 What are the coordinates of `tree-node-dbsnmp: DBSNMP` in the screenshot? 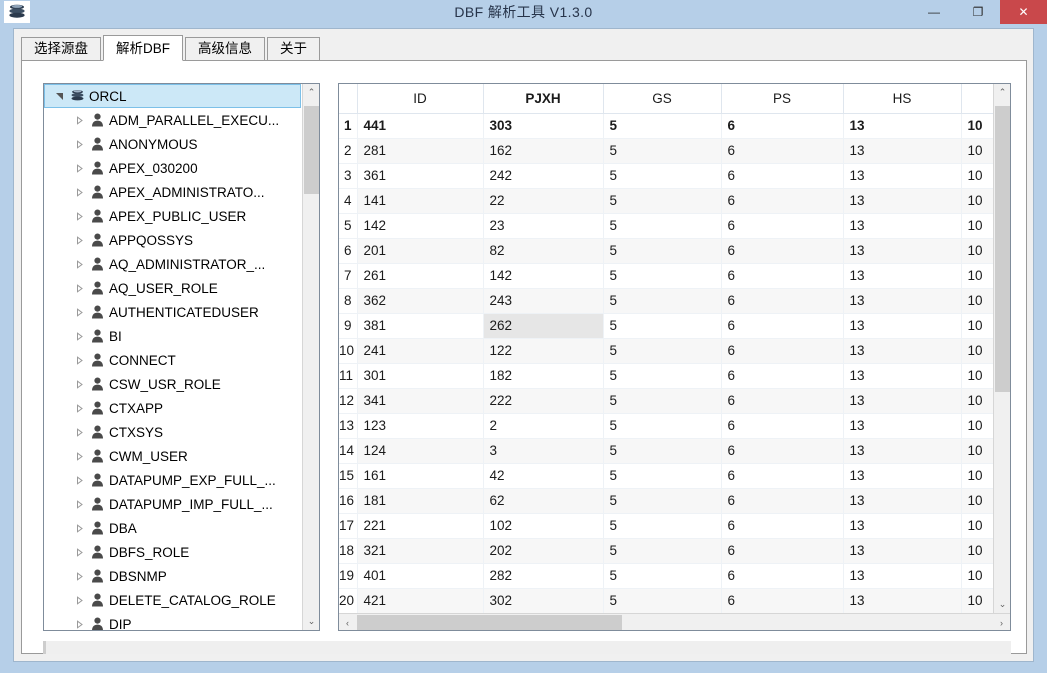 It's located at (173, 576).